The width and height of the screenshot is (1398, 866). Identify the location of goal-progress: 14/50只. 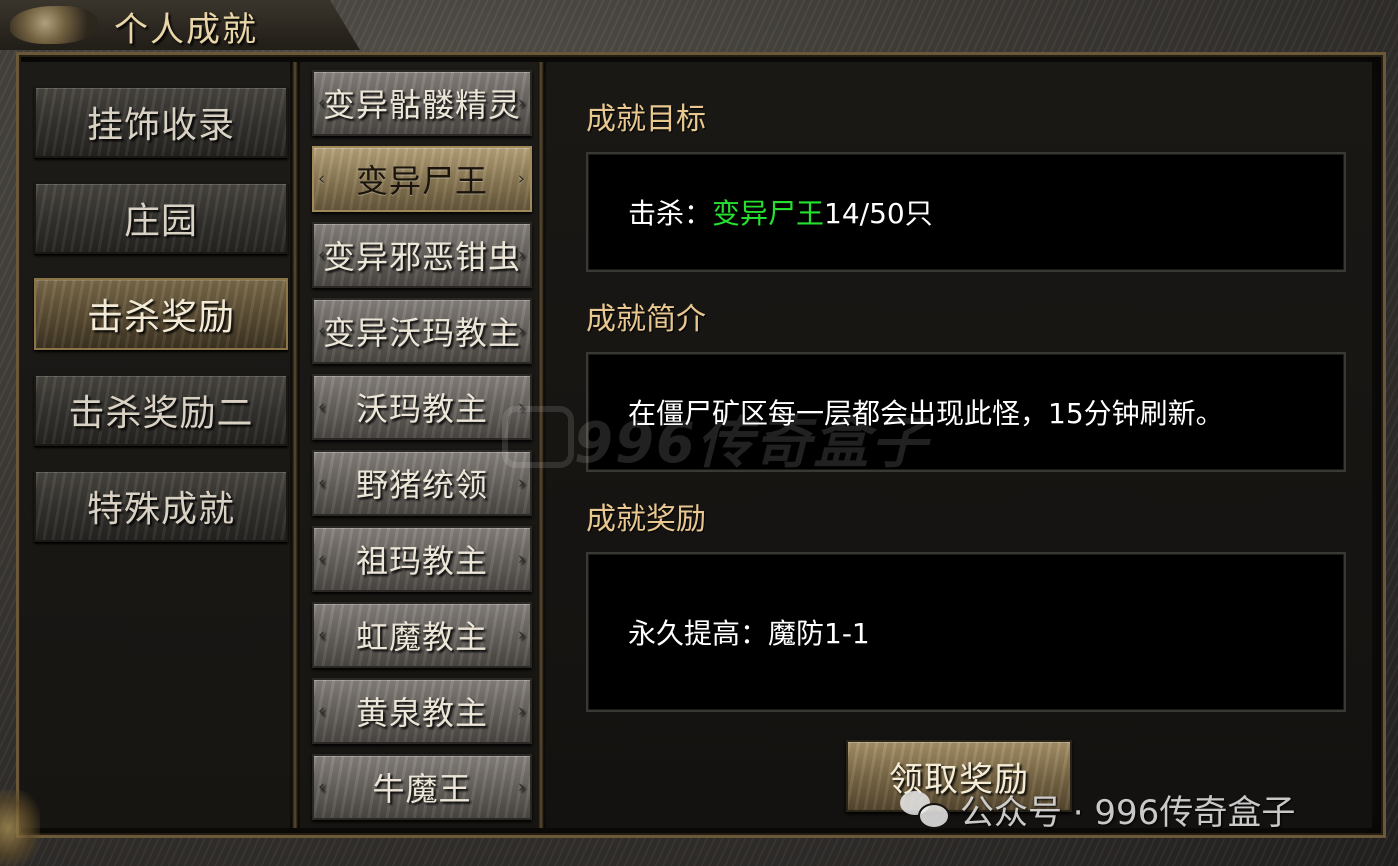
(878, 213).